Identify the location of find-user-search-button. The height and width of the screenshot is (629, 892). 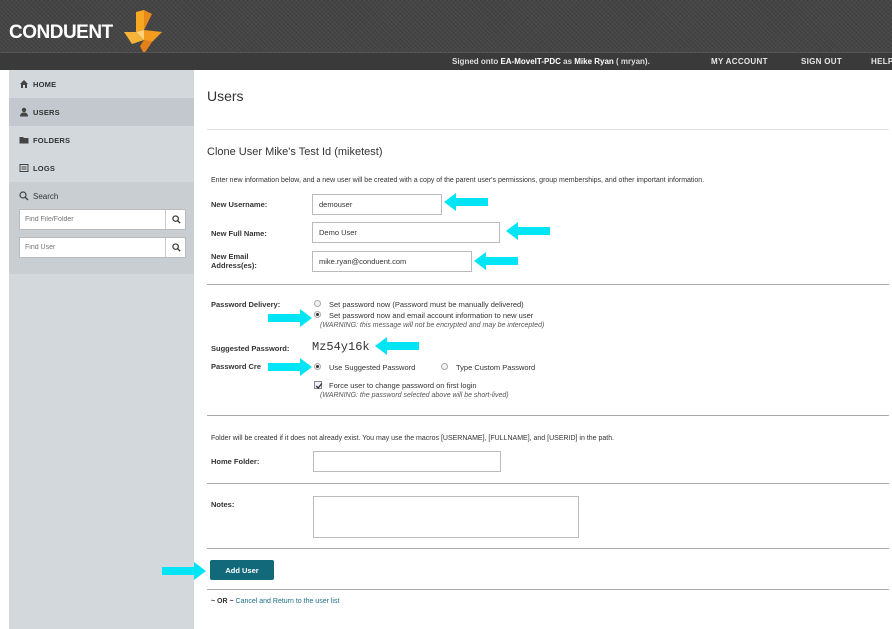
(175, 247).